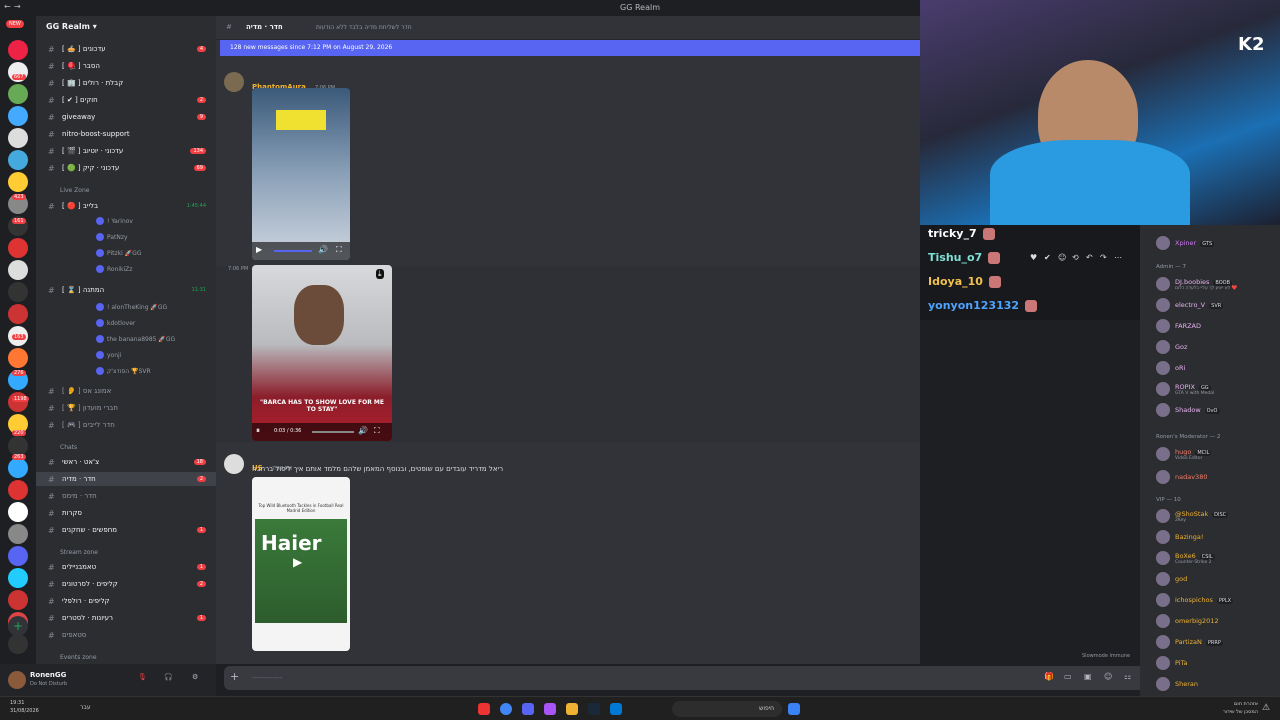  Describe the element at coordinates (1108, 676) in the screenshot. I see `emoji-icon: ☺` at that location.